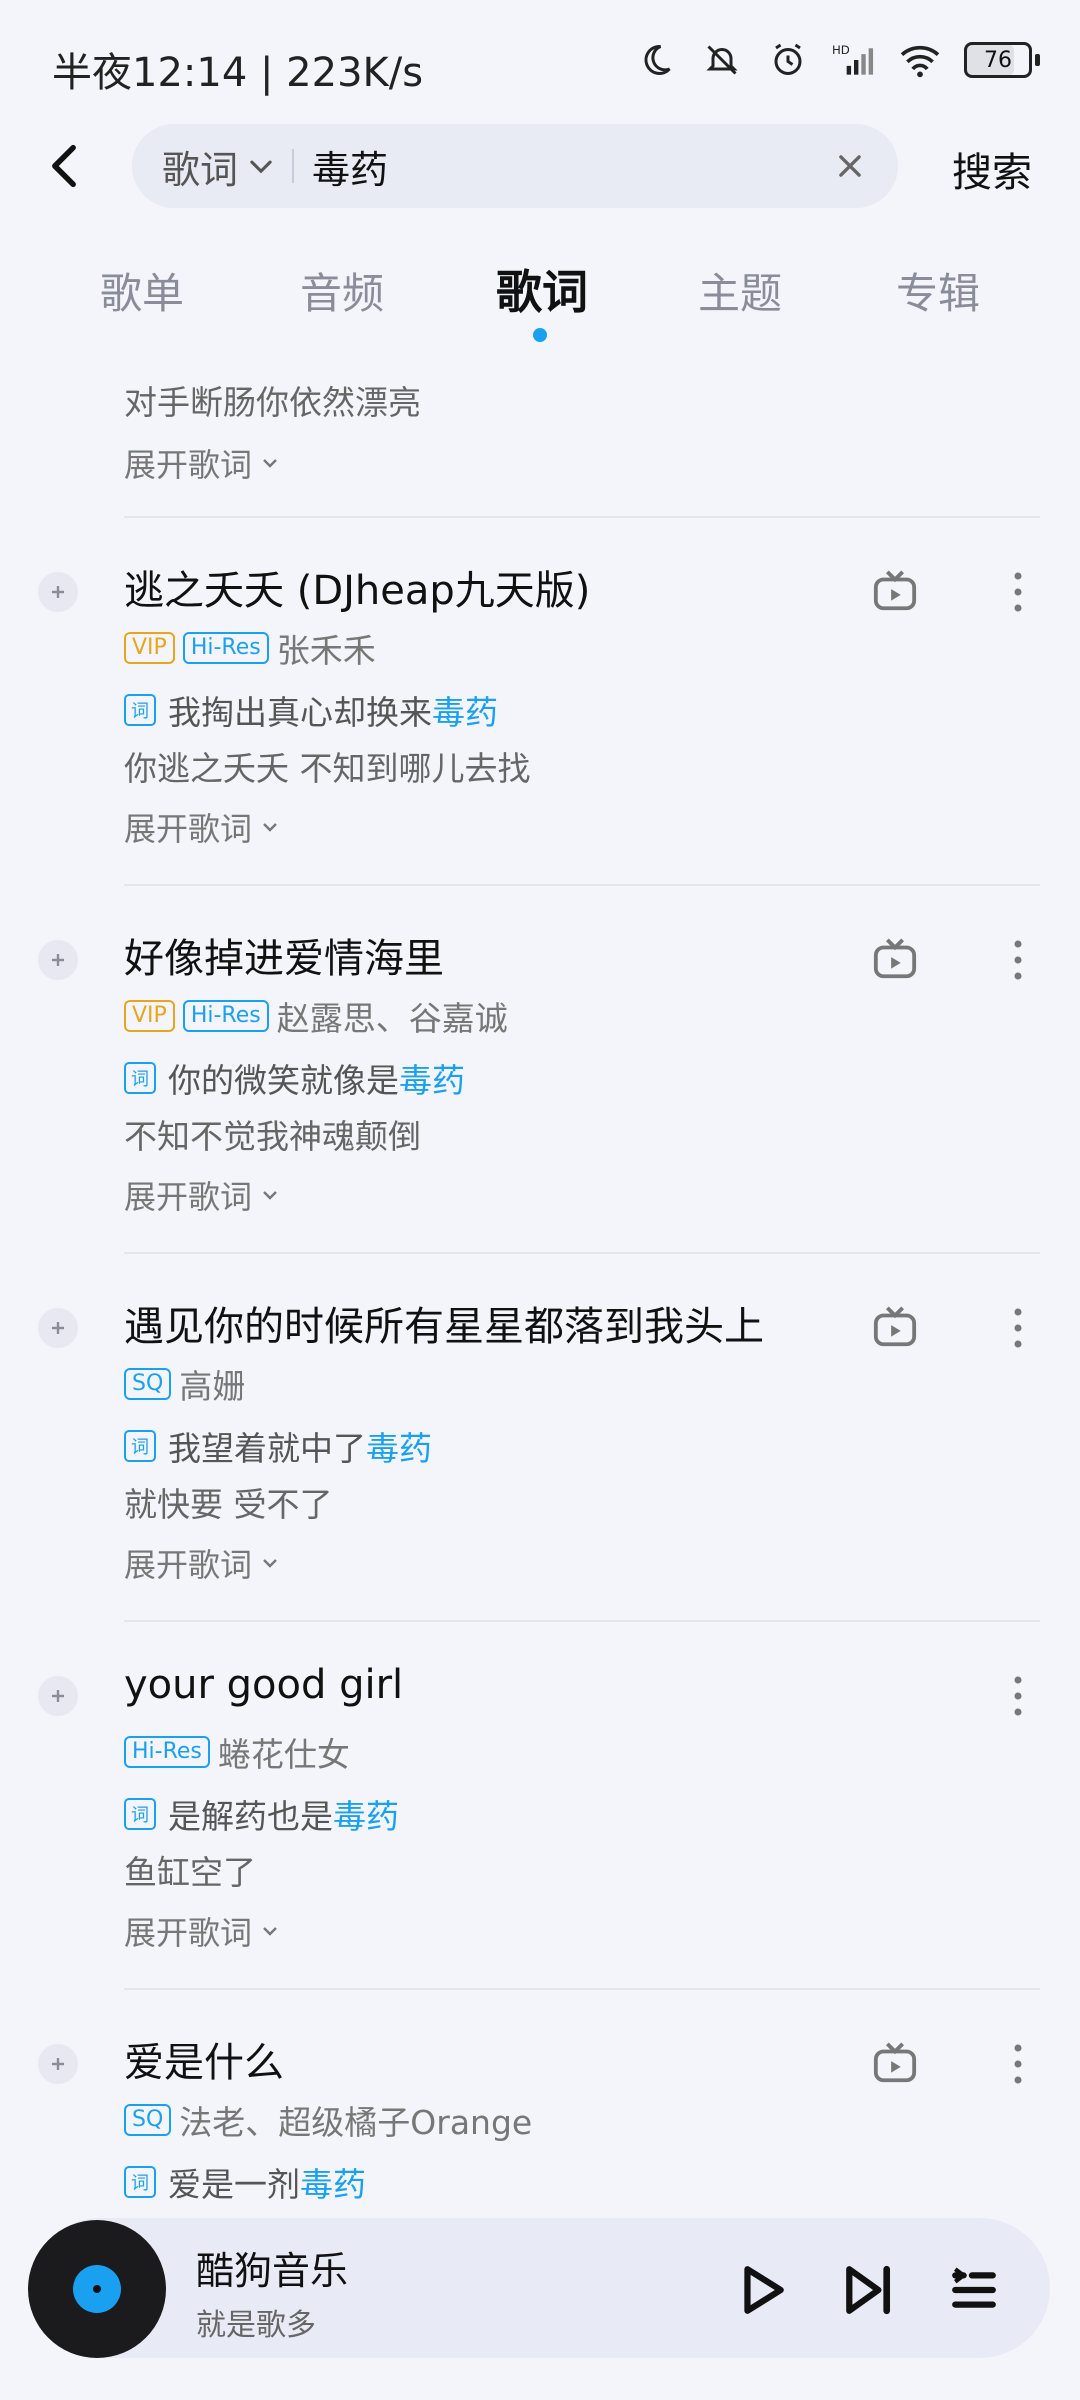  I want to click on song-title: 遇见你的时候所有星星都落到我头上, so click(444, 1327).